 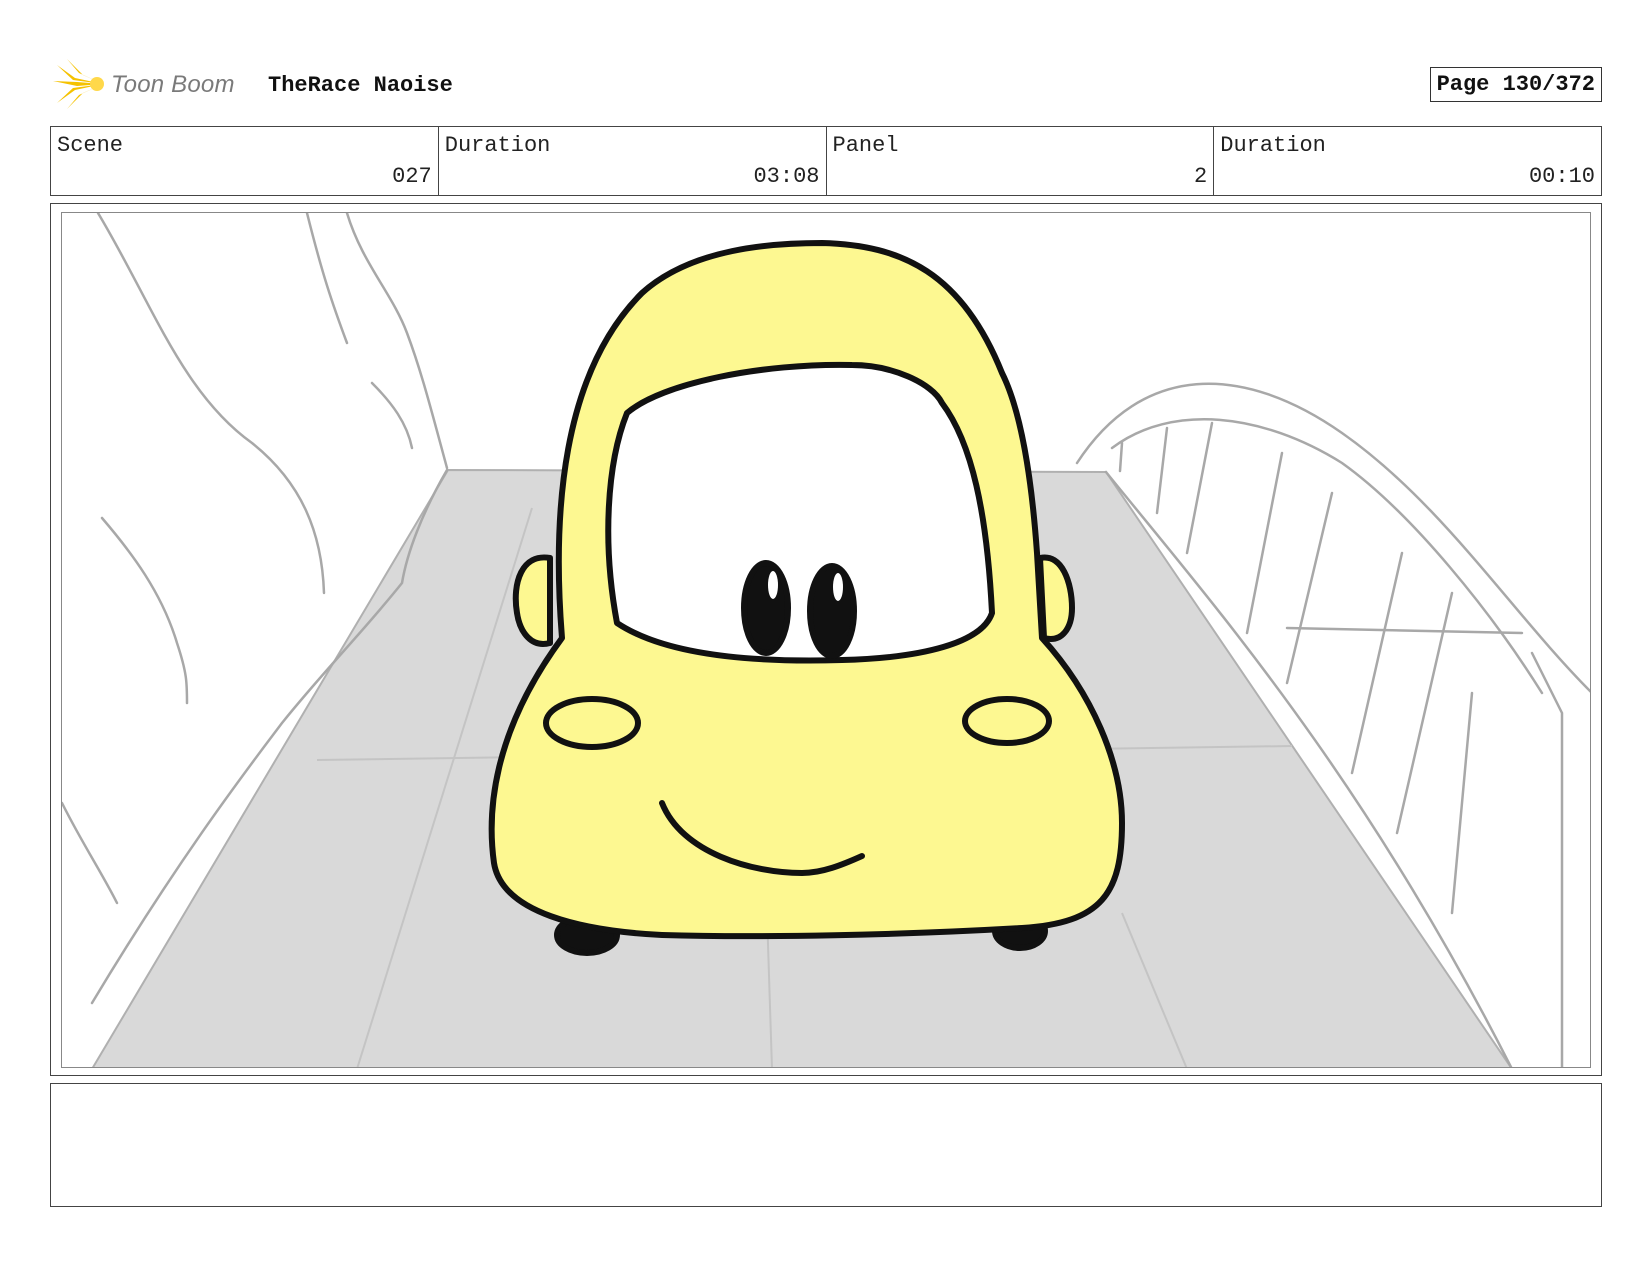 I want to click on left-headlight, so click(x=592, y=723).